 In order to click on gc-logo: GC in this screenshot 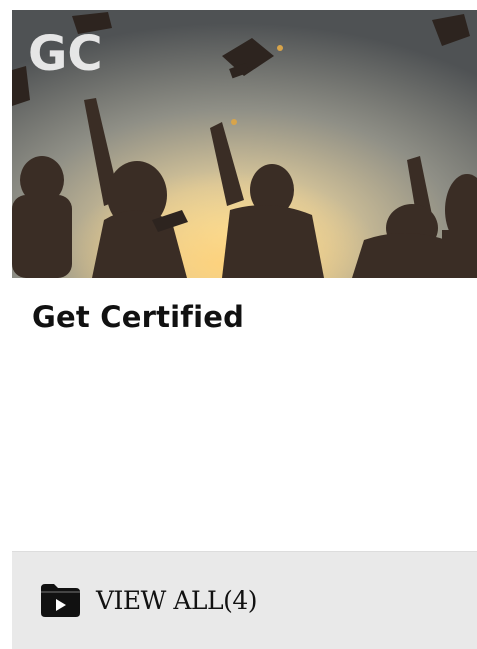, I will do `click(70, 52)`.